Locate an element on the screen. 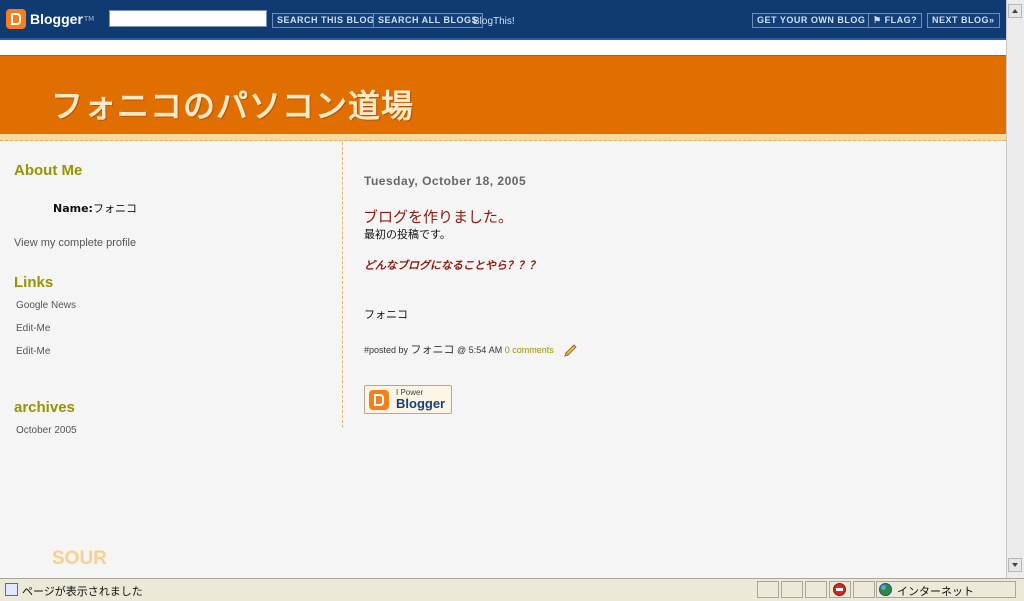 This screenshot has width=1024, height=601. links-heading: Links is located at coordinates (34, 282).